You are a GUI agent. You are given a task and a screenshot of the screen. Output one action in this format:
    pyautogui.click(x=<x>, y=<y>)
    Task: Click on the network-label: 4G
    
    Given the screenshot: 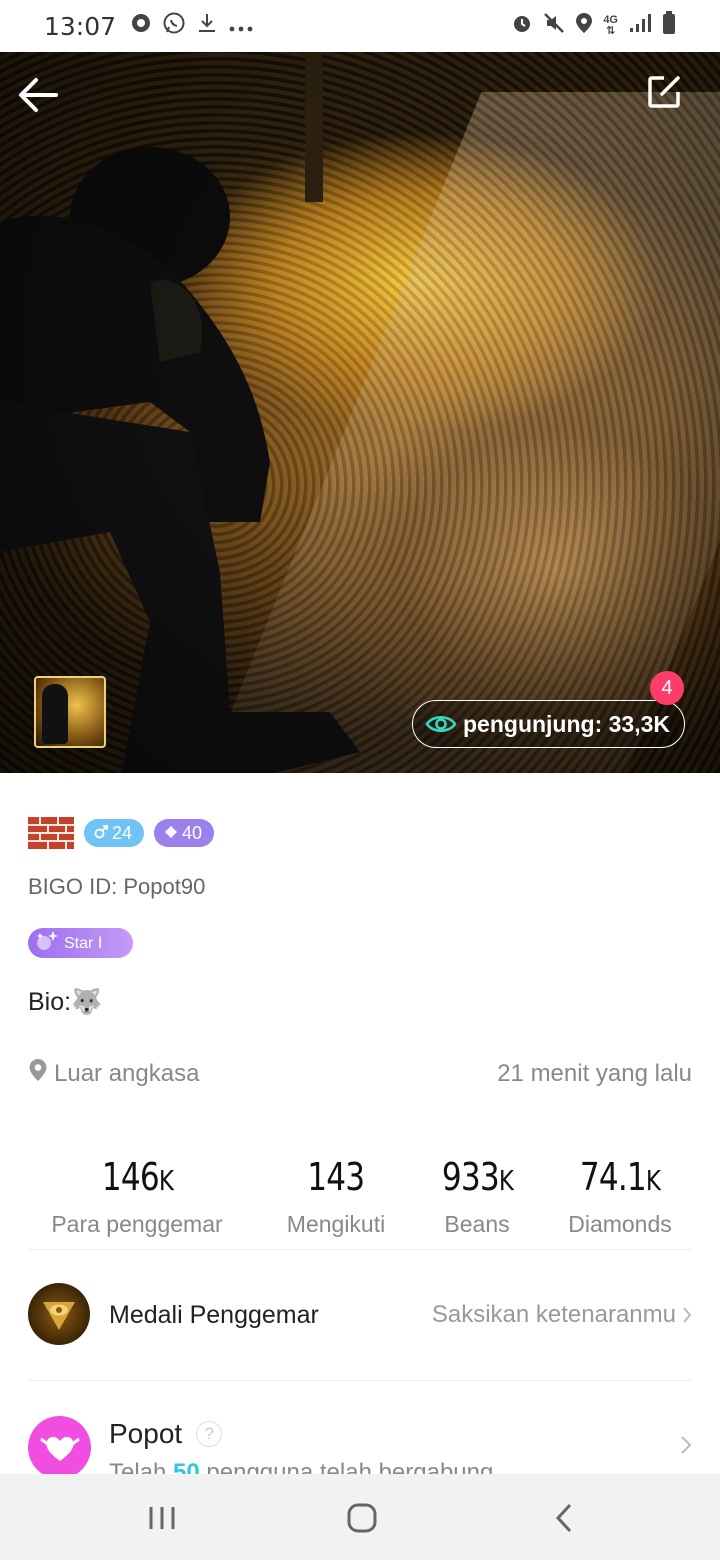 What is the action you would take?
    pyautogui.click(x=610, y=20)
    